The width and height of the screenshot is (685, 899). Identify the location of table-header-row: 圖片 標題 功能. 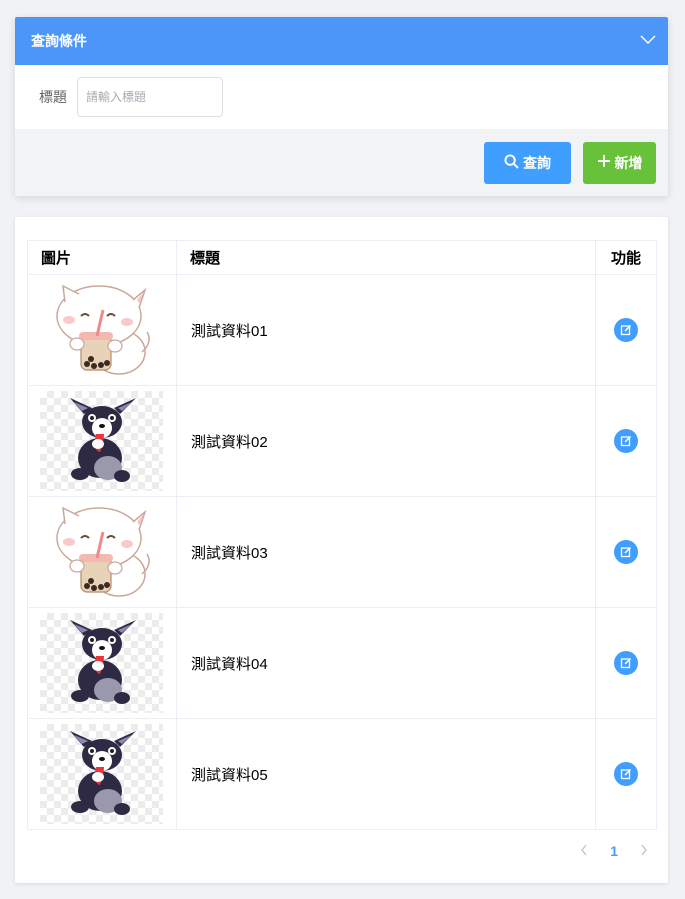
(342, 257).